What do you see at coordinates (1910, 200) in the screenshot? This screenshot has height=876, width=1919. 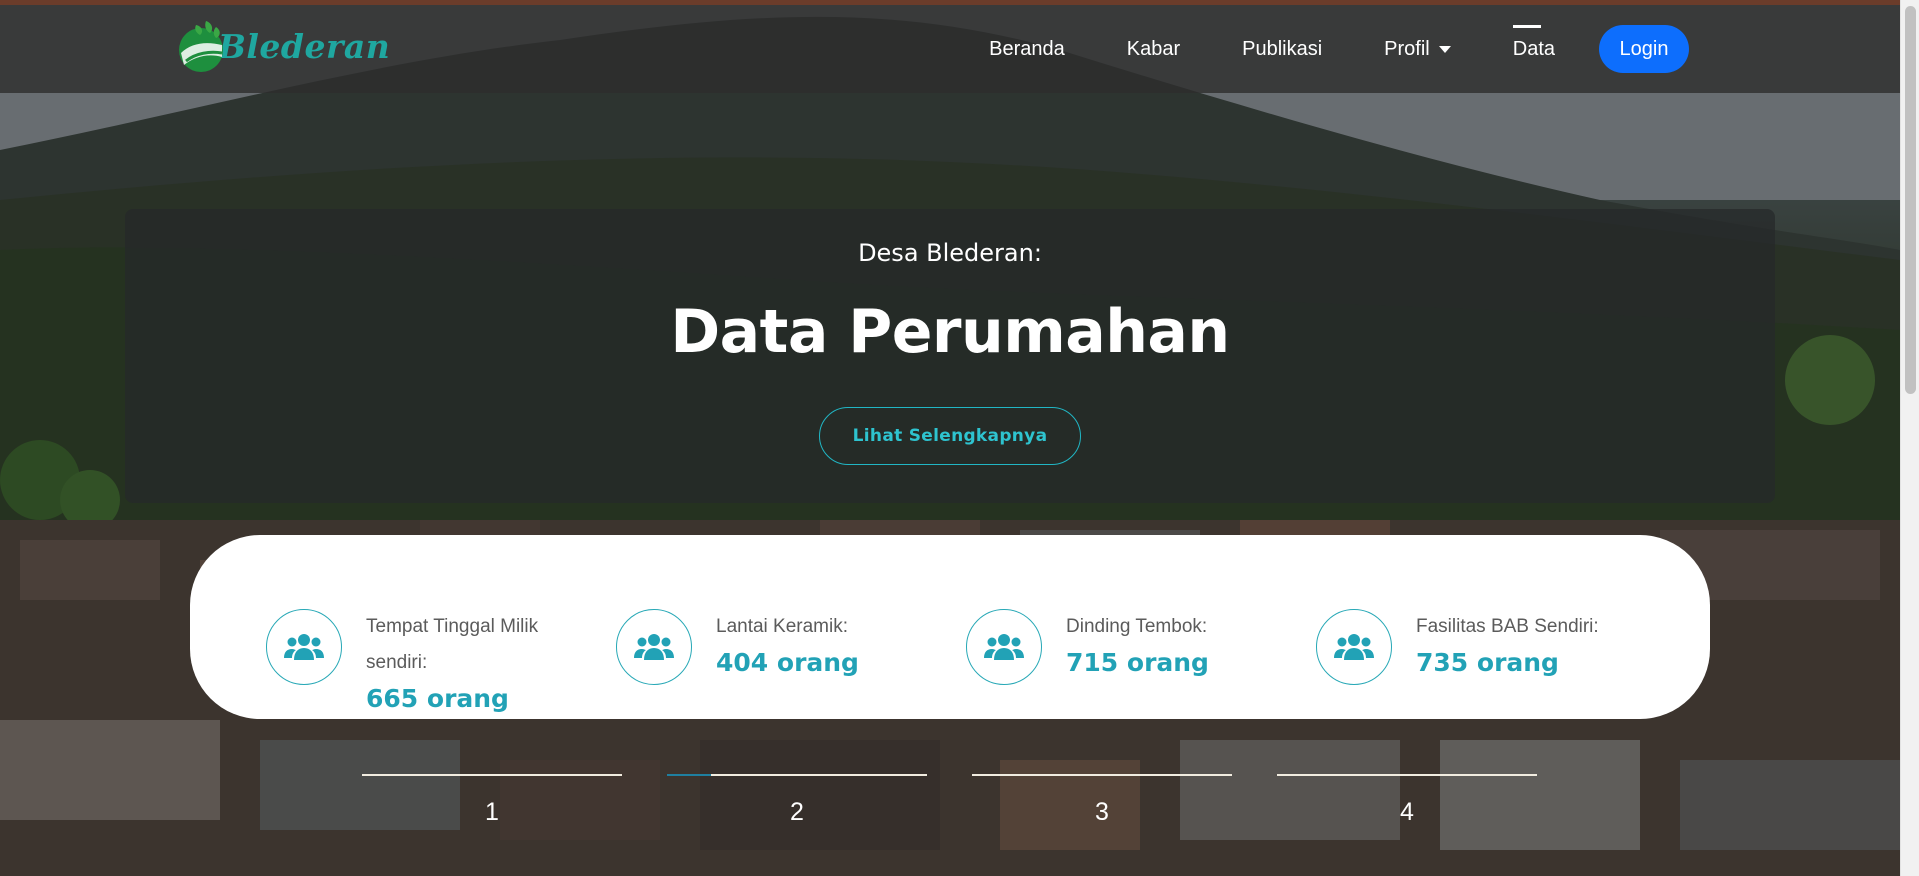 I see `scrollbar-thumb` at bounding box center [1910, 200].